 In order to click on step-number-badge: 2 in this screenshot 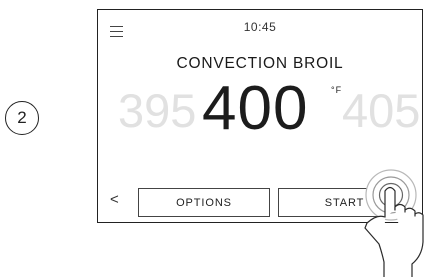, I will do `click(22, 118)`.